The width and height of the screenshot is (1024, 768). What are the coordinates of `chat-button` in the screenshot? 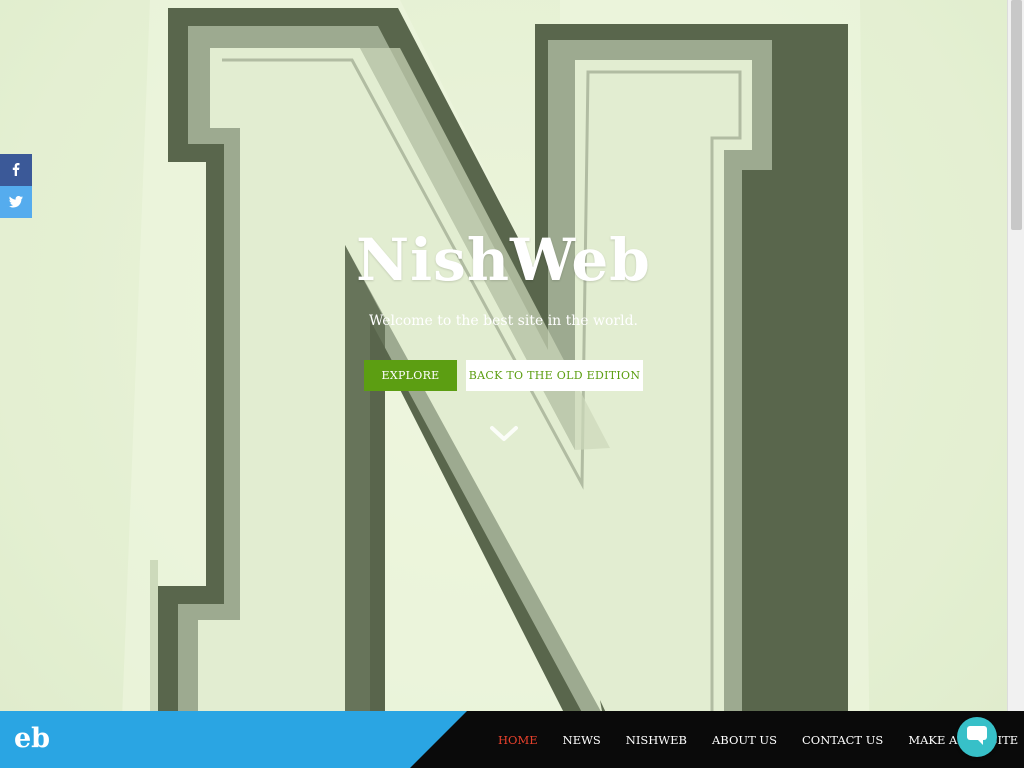 It's located at (977, 737).